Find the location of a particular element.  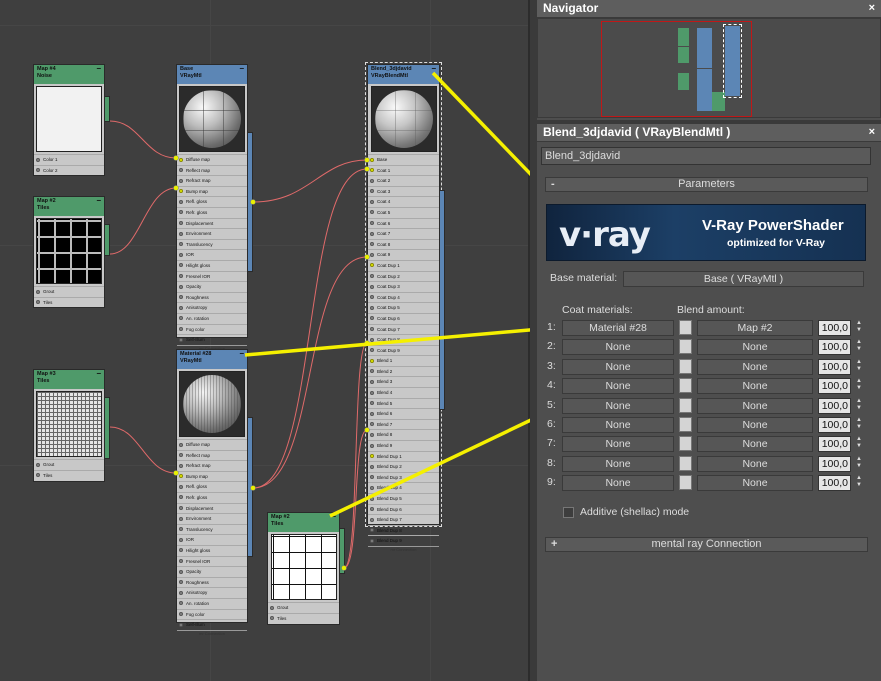

slot-environment: Environment is located at coordinates (212, 233).